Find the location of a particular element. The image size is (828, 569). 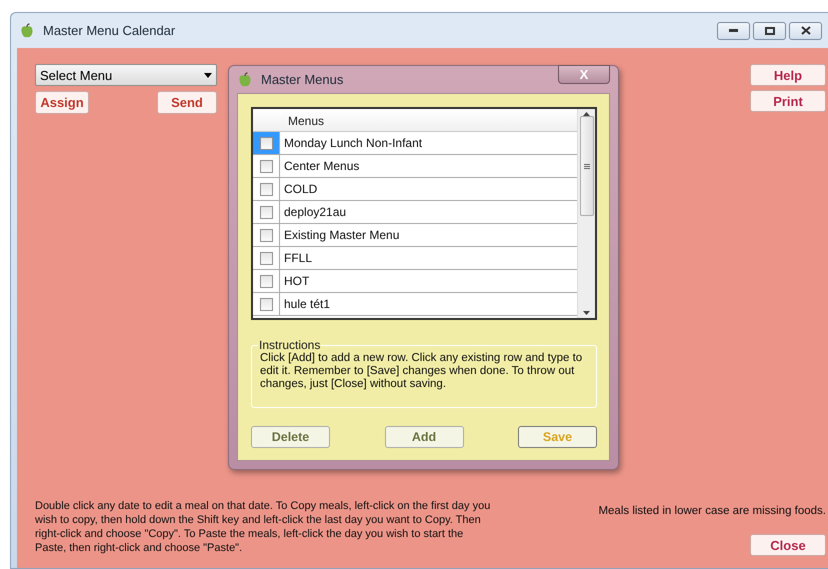

help-button: Help is located at coordinates (788, 75).